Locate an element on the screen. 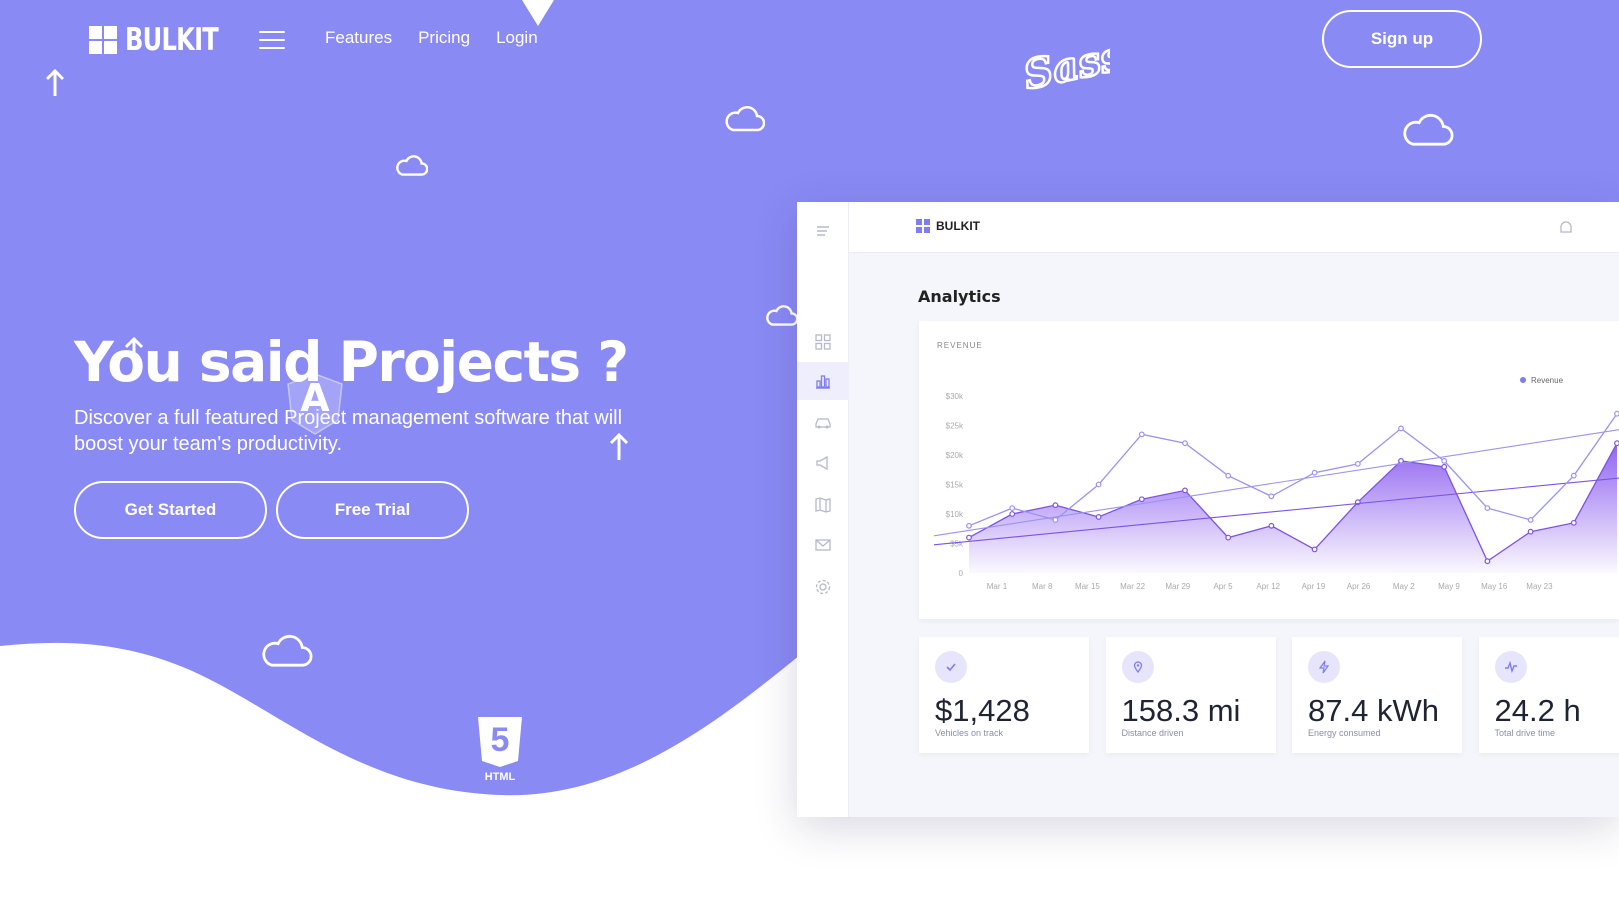  html5-number: 5 is located at coordinates (500, 740).